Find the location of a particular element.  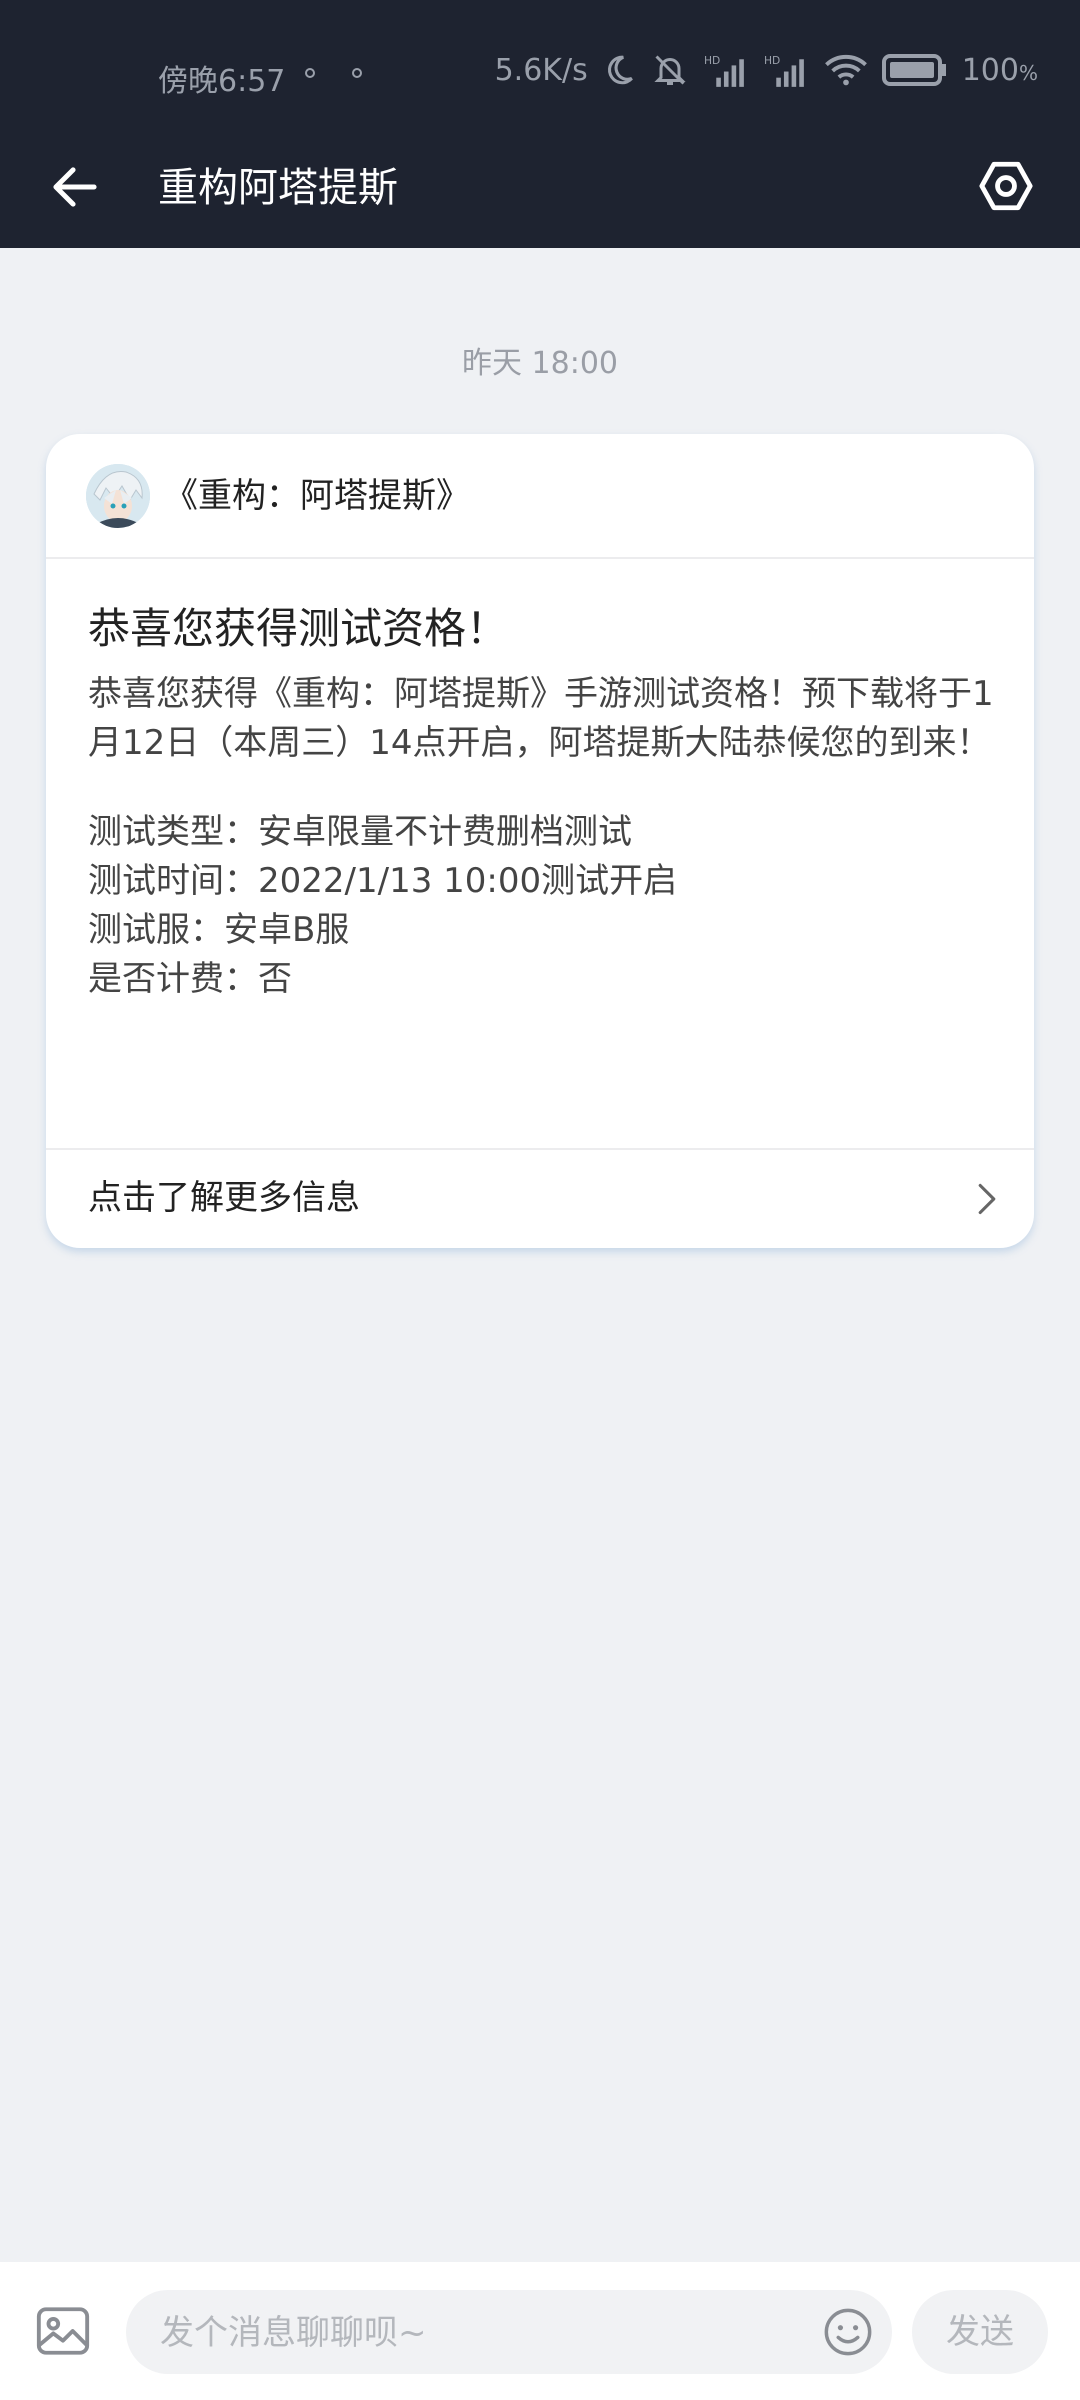

settings-button is located at coordinates (1006, 186).